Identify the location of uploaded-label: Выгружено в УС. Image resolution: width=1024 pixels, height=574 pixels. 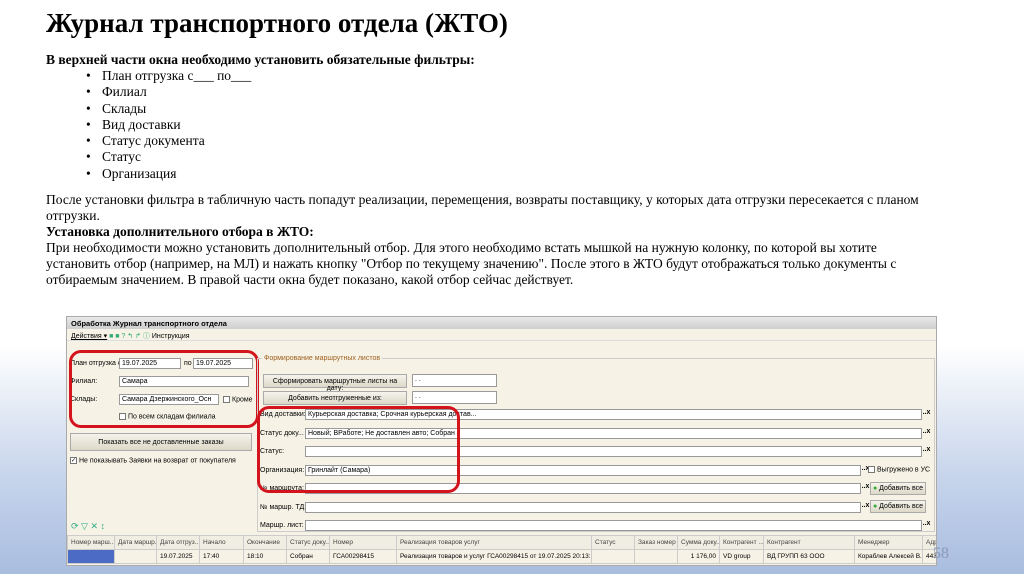
(904, 470).